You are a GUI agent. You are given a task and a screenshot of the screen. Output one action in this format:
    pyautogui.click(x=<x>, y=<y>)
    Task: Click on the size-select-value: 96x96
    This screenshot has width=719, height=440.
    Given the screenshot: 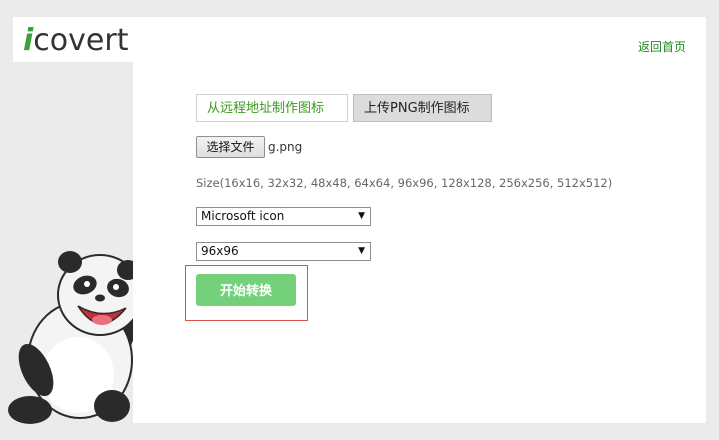 What is the action you would take?
    pyautogui.click(x=220, y=251)
    